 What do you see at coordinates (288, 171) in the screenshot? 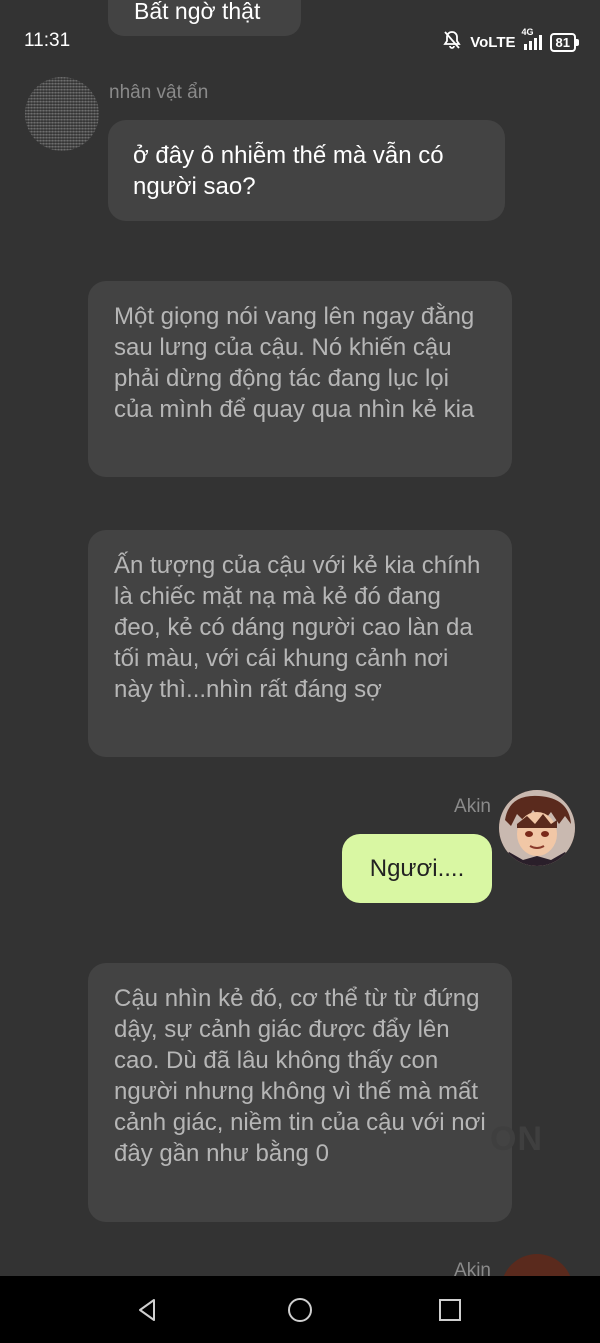
I see `message-text: ở đây ô nhiễm thế mà vẫn có người sao?` at bounding box center [288, 171].